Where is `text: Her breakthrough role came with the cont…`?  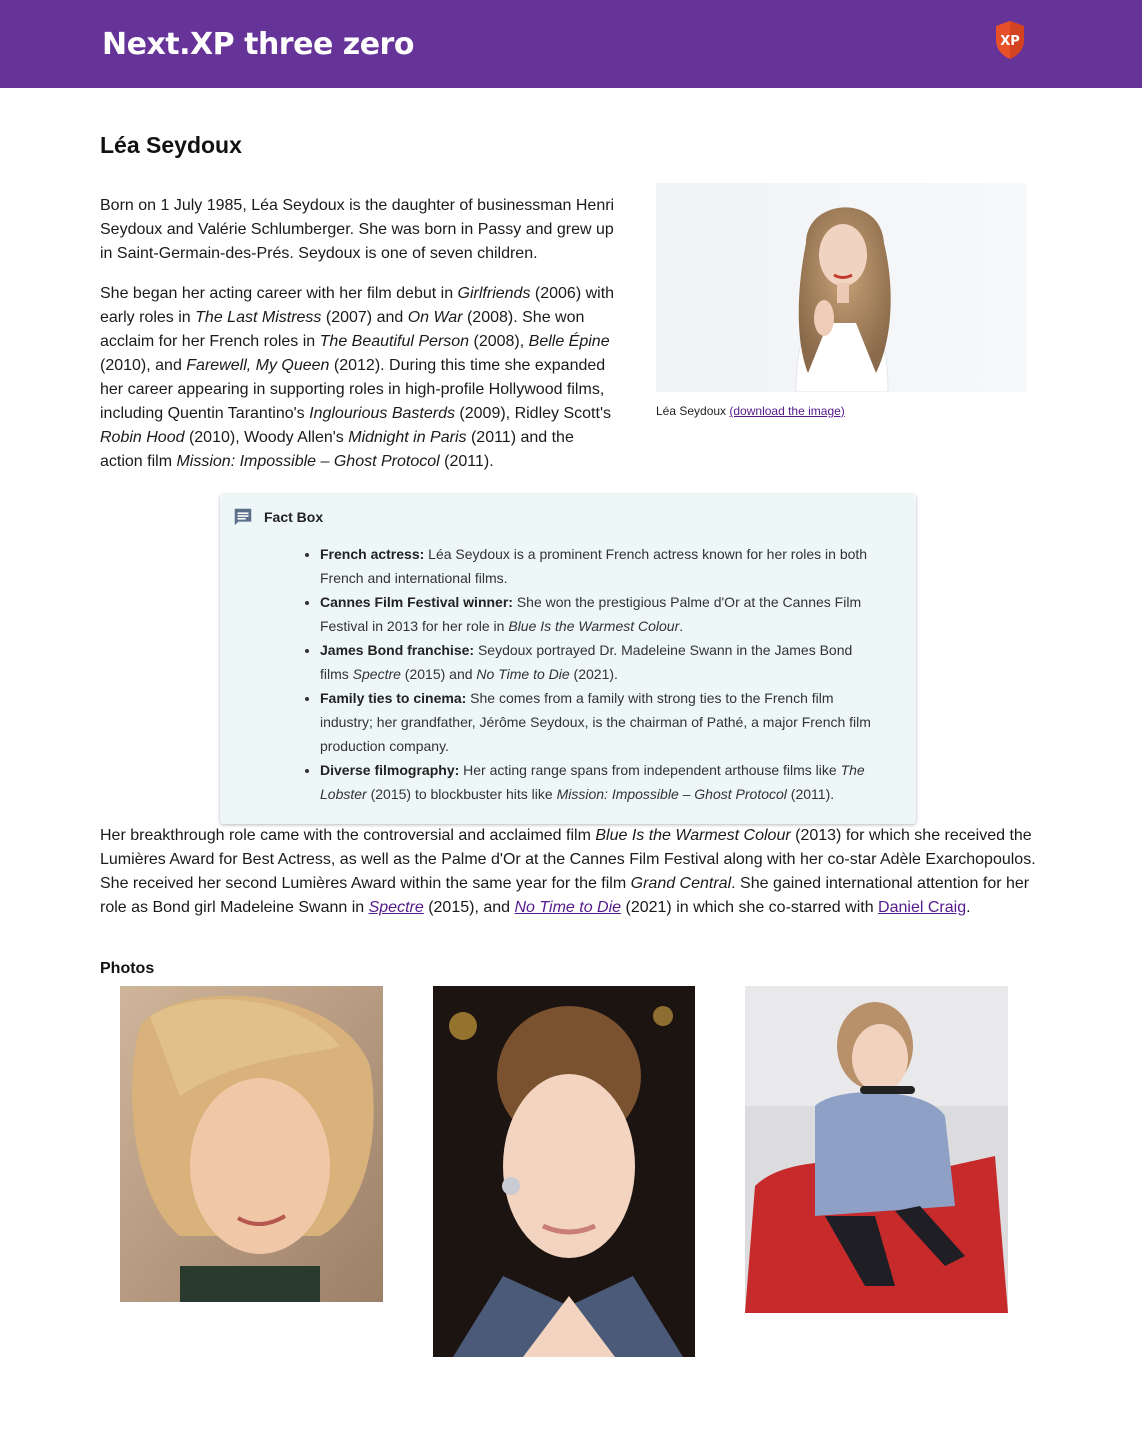
text: Her breakthrough role came with the cont… is located at coordinates (348, 835).